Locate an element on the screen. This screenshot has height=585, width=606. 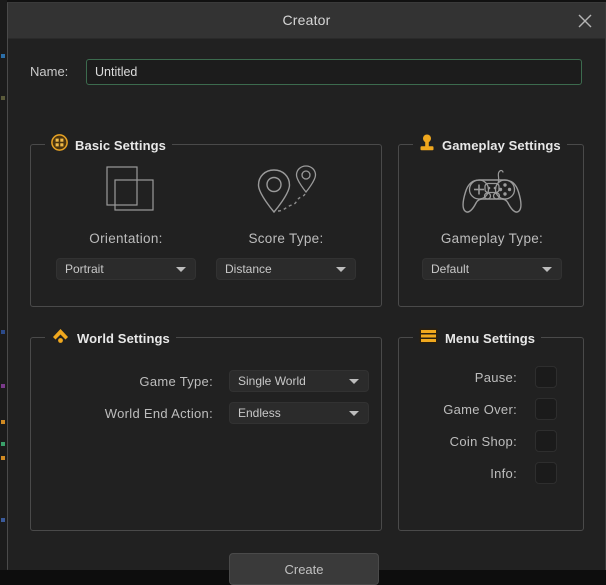
group-menu-title: Menu Settings is located at coordinates (490, 338).